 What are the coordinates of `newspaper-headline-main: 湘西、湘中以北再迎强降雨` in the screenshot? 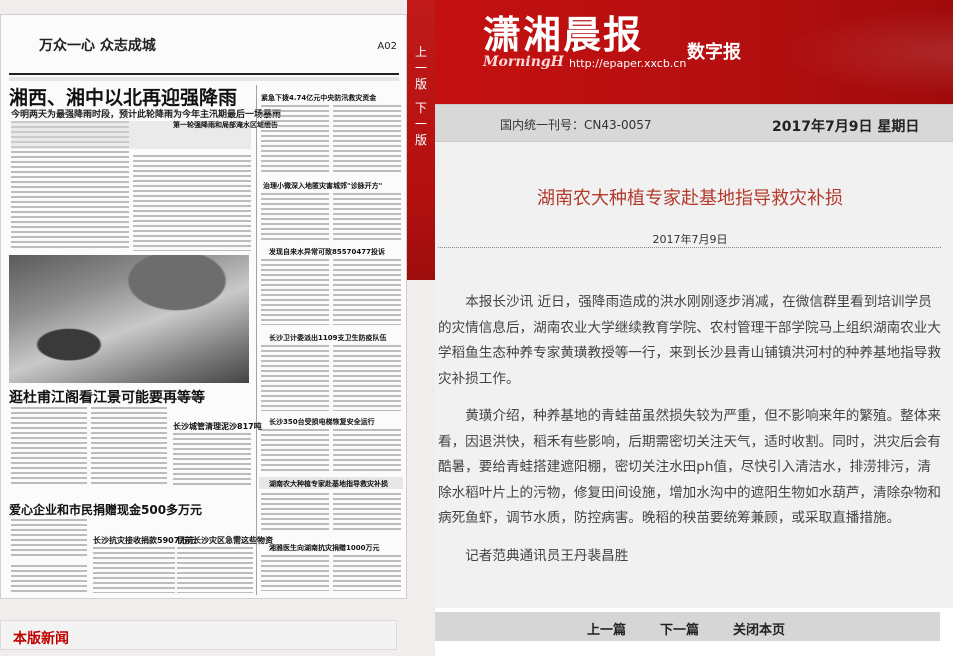 It's located at (123, 96).